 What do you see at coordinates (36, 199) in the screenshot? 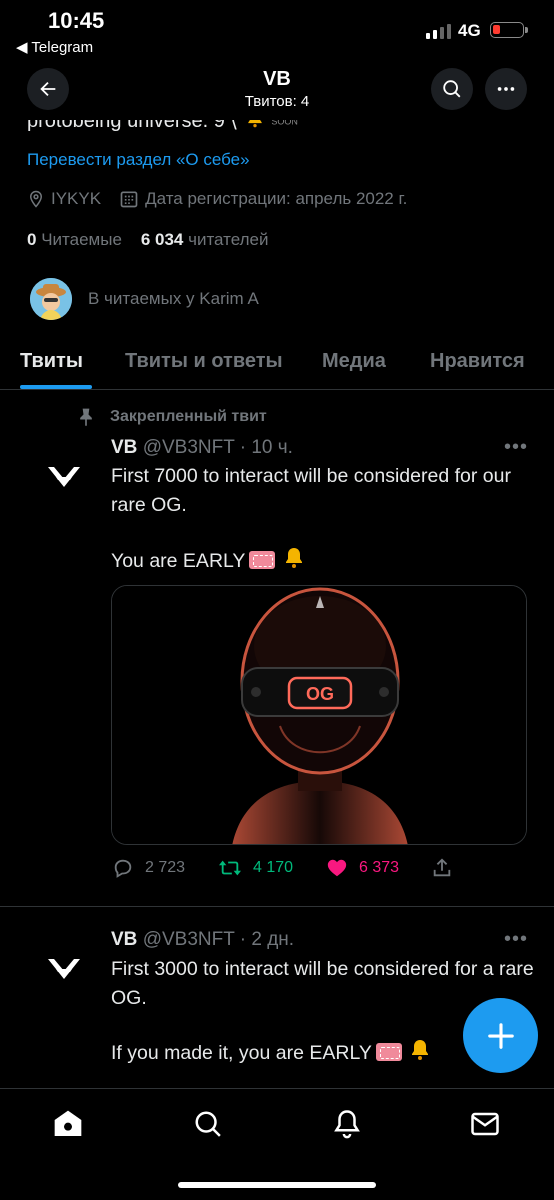
I see `location-icon` at bounding box center [36, 199].